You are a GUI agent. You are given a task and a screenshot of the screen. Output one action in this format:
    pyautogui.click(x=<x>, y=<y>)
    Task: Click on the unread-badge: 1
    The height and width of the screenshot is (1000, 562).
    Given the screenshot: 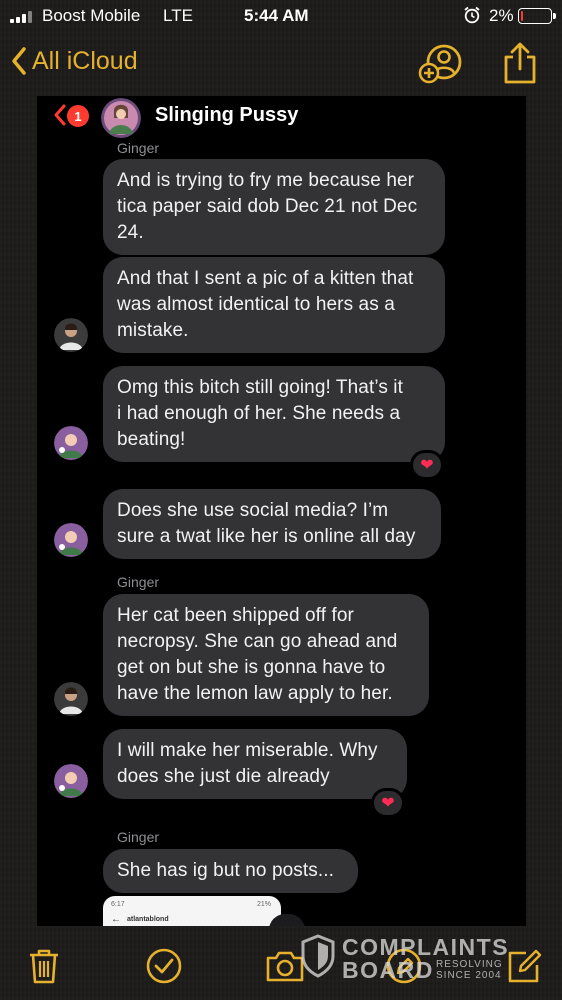 What is the action you would take?
    pyautogui.click(x=78, y=116)
    